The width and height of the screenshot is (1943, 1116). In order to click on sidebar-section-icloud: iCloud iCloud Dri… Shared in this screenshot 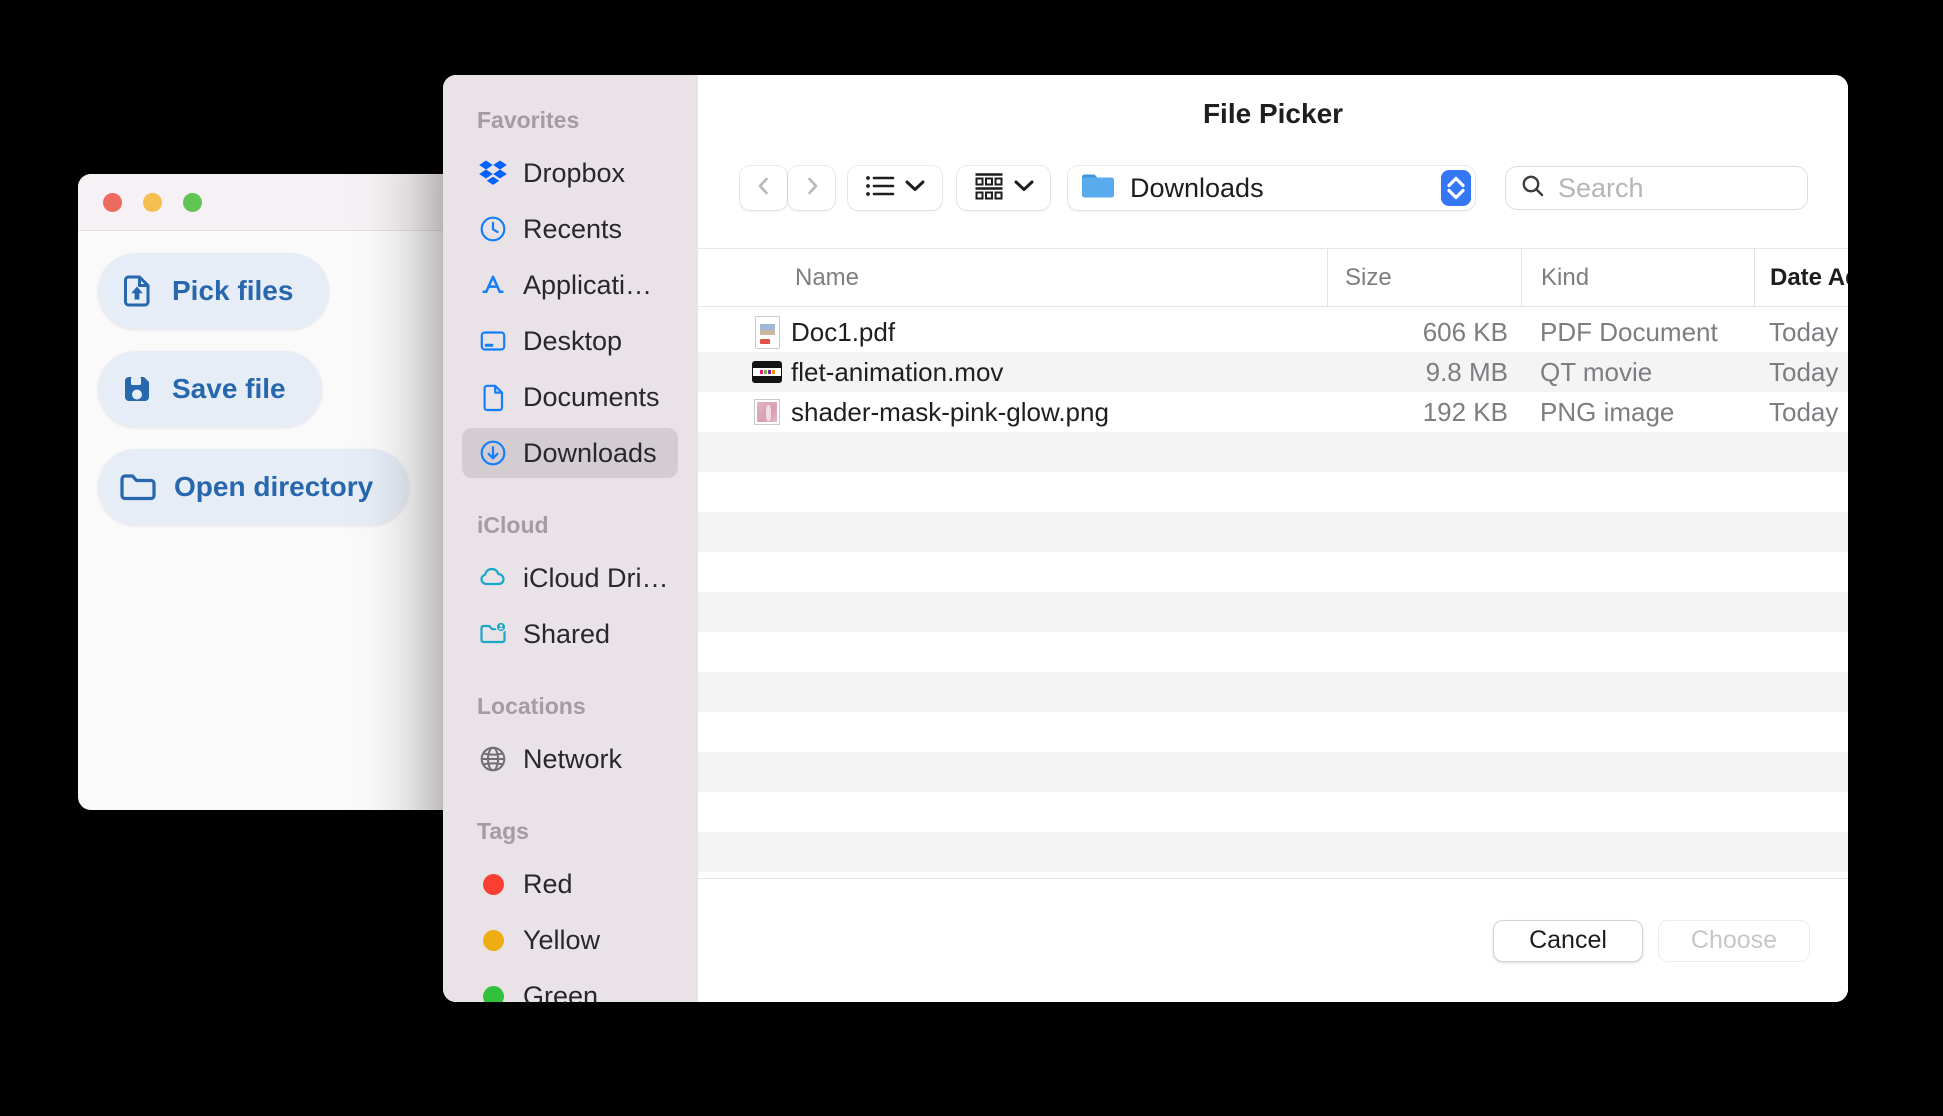, I will do `click(570, 585)`.